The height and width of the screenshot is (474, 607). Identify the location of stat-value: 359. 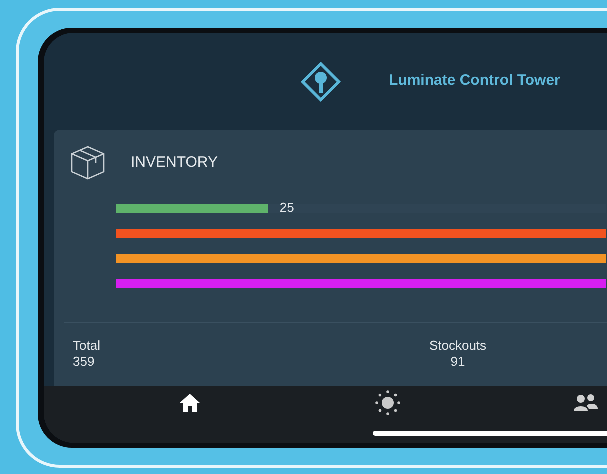
(84, 362).